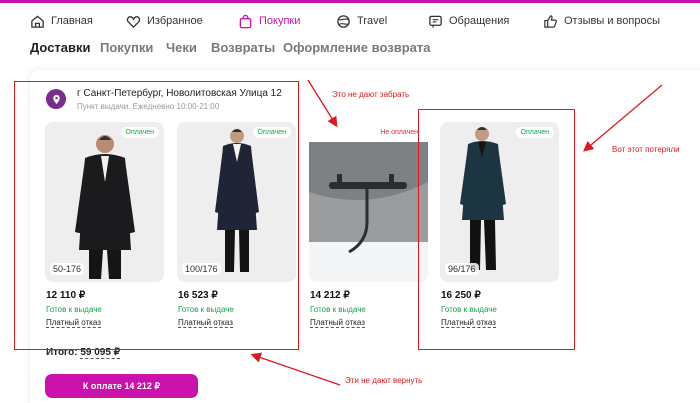 The image size is (700, 403). What do you see at coordinates (343, 21) in the screenshot?
I see `globe-icon` at bounding box center [343, 21].